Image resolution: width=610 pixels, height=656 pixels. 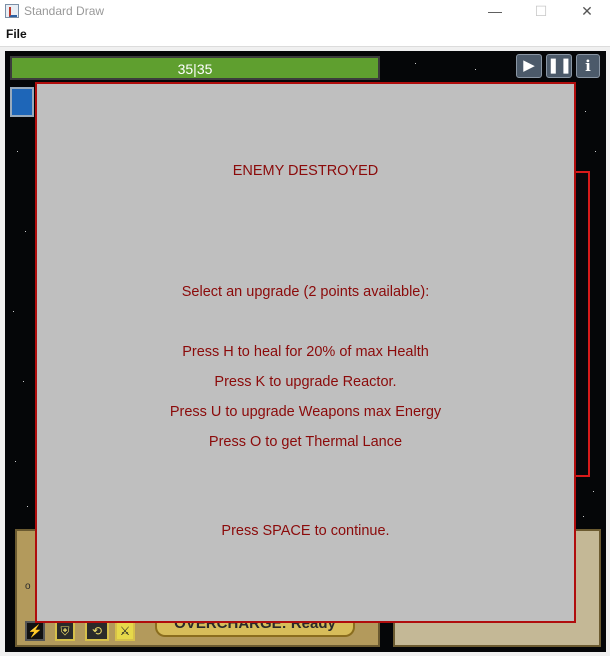 I want to click on dialog-prompt: Select an upgrade (2 points available):, so click(x=305, y=292).